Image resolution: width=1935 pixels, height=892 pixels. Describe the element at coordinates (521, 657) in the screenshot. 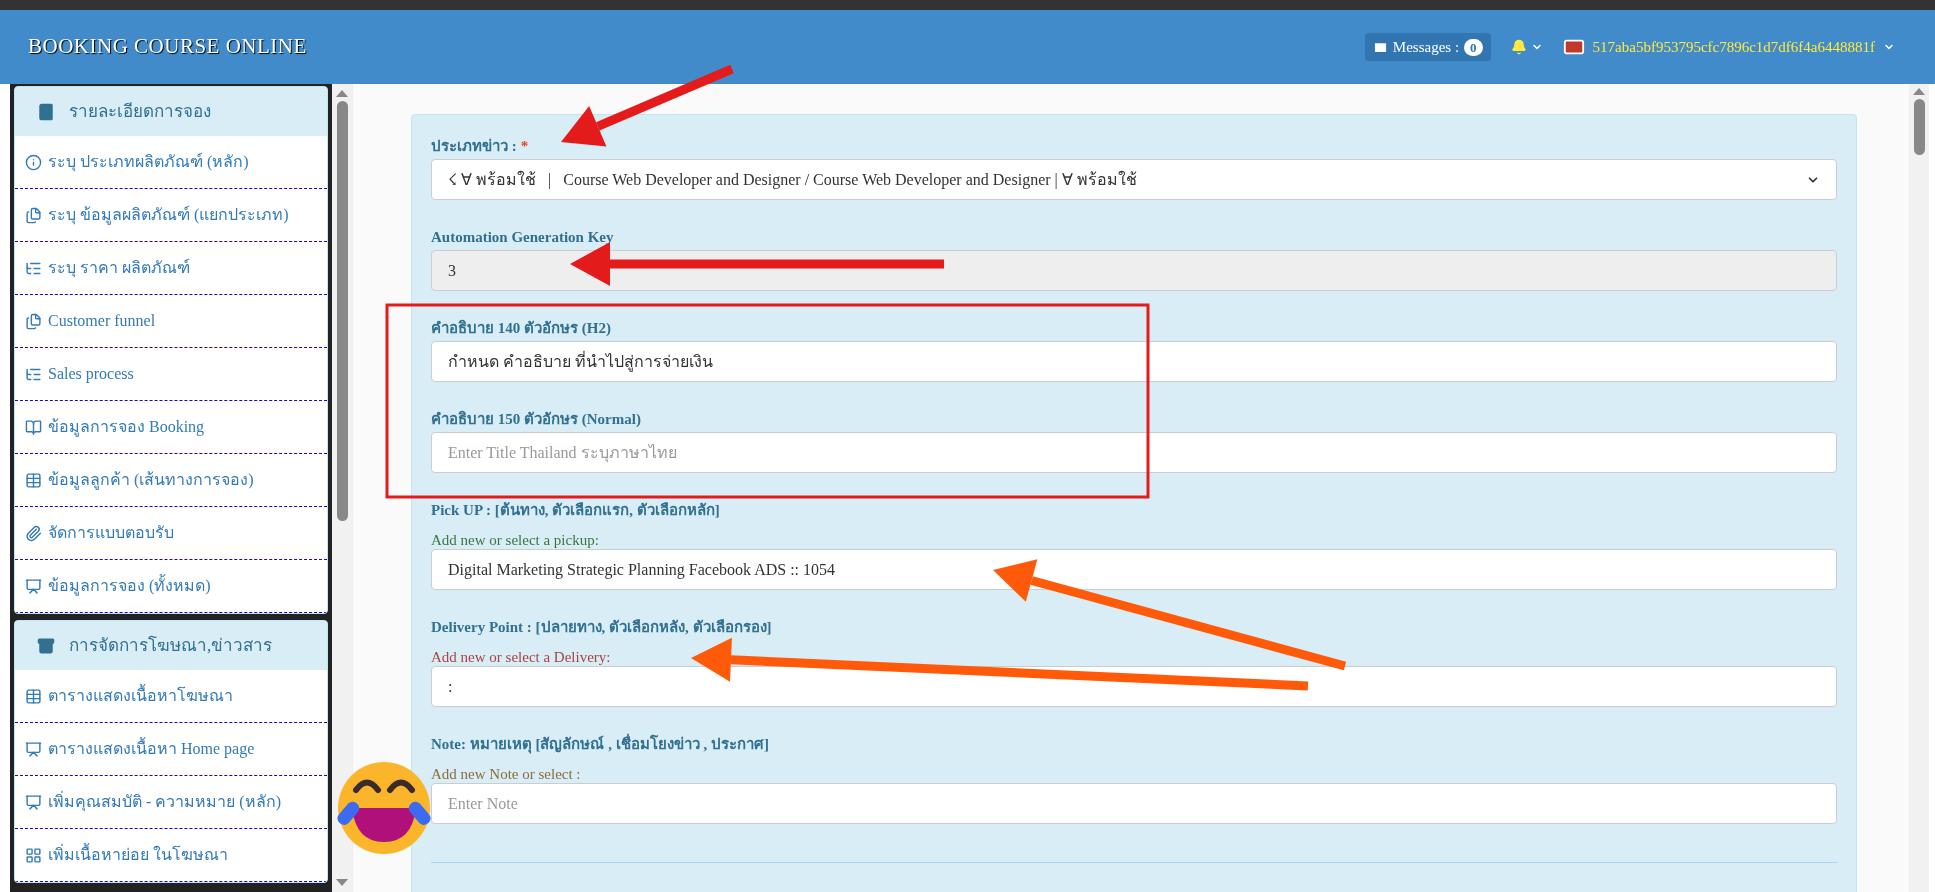

I see `field-hint: Add new or select a Delivery:` at that location.